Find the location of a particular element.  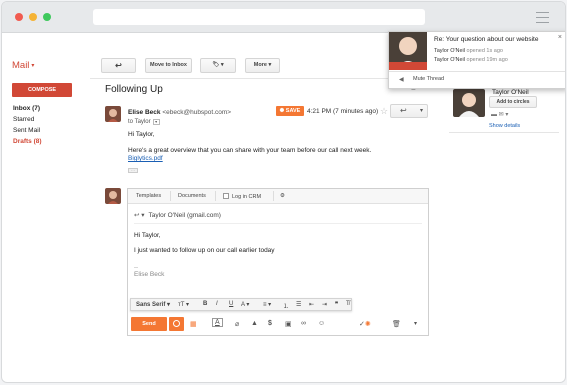

reply-icon: ↩ is located at coordinates (403, 110).